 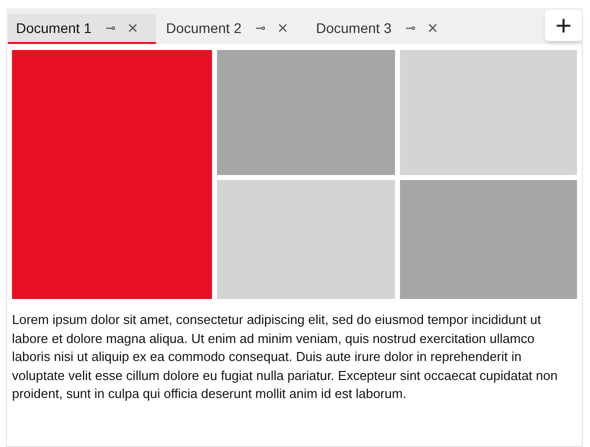 I want to click on document-tab: Document 3 ⊸ ×, so click(x=382, y=29).